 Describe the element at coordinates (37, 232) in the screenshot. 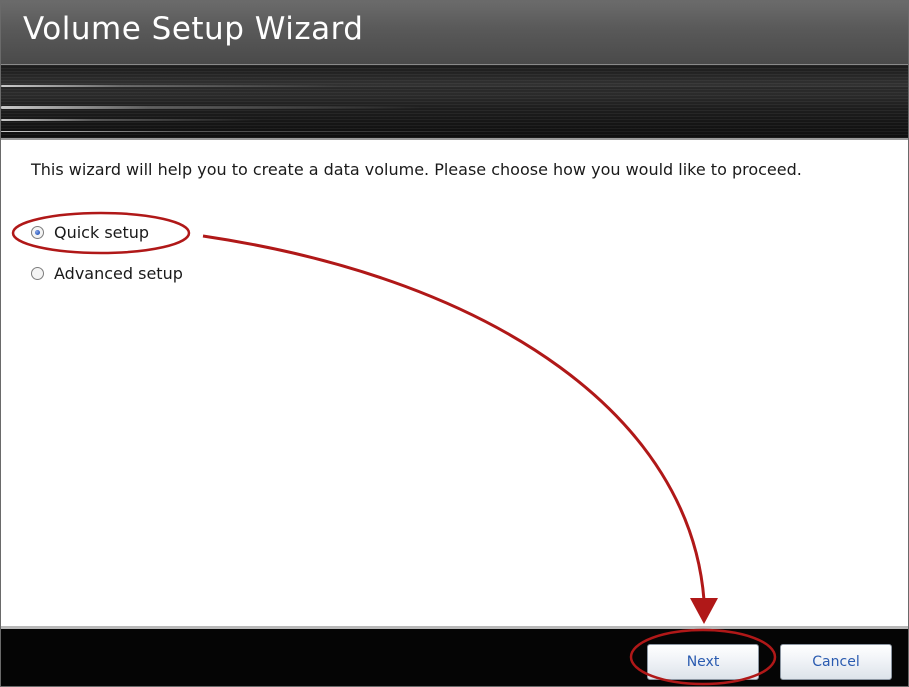

I see `quick-setup-radio` at that location.